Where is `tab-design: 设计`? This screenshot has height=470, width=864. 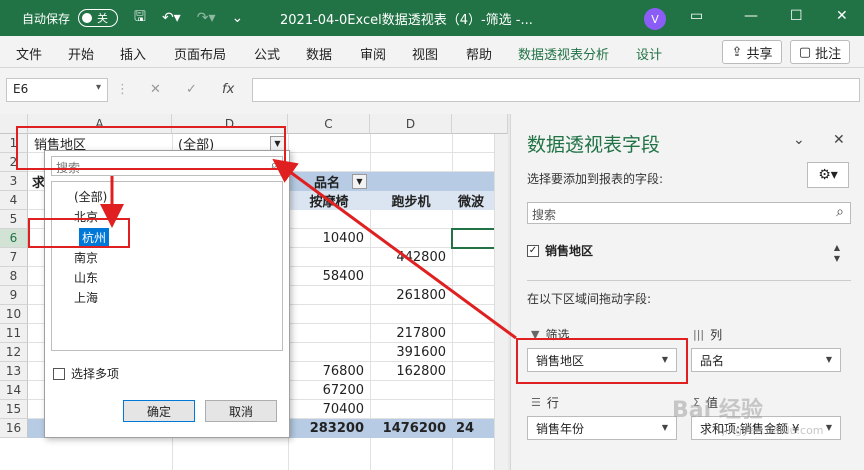 tab-design: 设计 is located at coordinates (649, 53).